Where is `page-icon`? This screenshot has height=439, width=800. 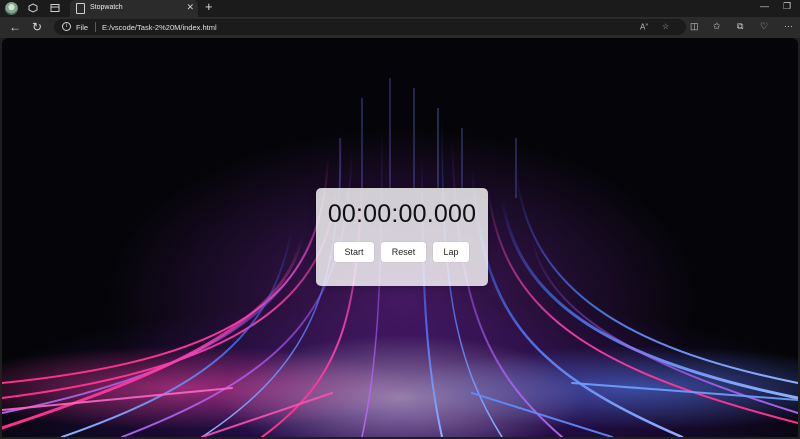
page-icon is located at coordinates (80, 8).